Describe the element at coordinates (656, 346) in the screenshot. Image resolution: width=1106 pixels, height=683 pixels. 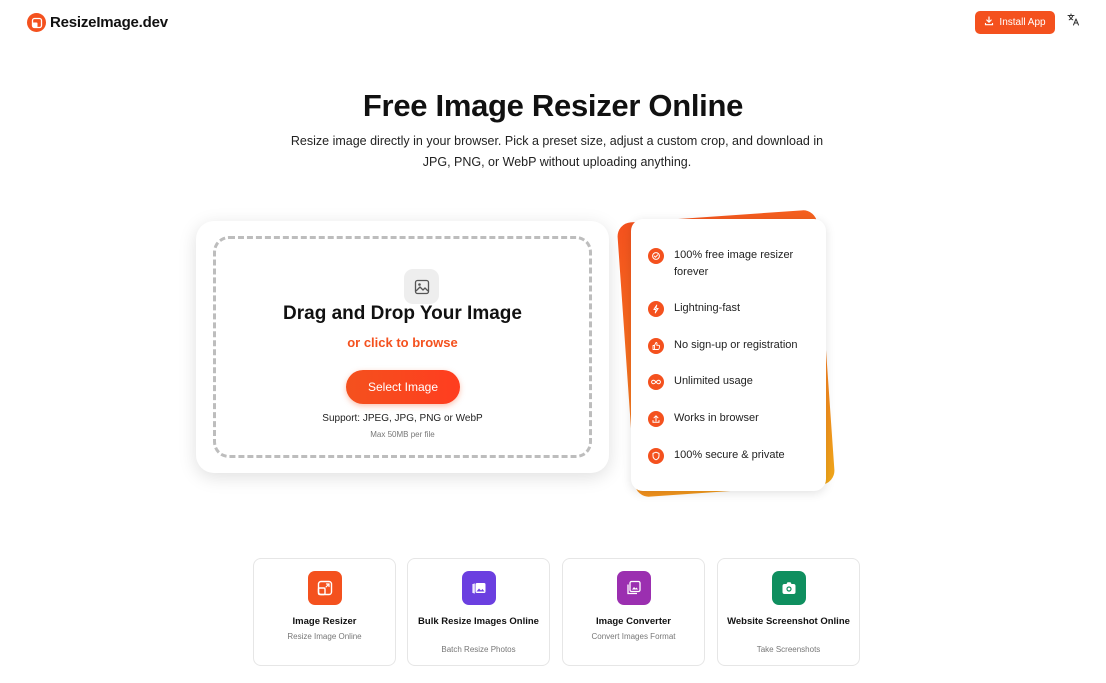
I see `thumbs-up-icon` at that location.